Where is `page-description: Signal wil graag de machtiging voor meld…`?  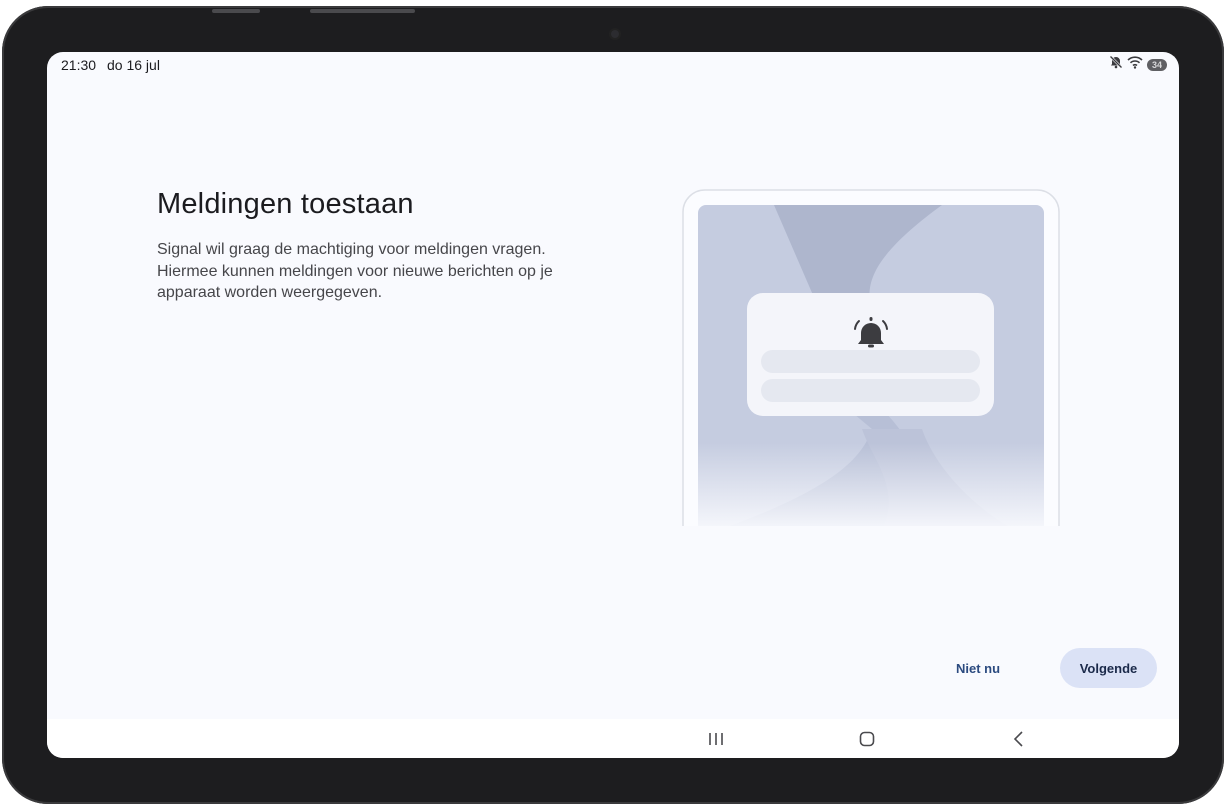
page-description: Signal wil graag de machtiging voor meld… is located at coordinates (355, 271).